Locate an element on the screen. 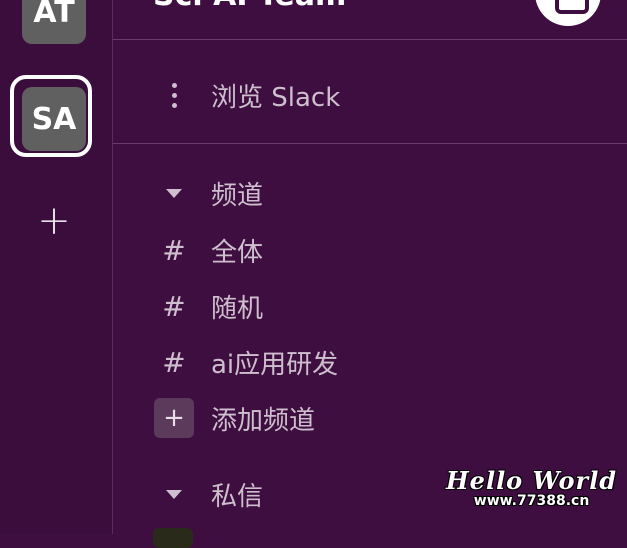 This screenshot has width=627, height=548. compose-icon is located at coordinates (572, 7).